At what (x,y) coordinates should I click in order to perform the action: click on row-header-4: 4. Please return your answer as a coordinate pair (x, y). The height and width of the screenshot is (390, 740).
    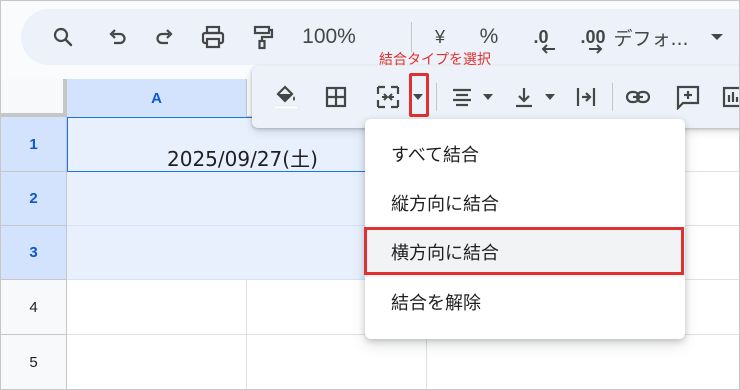
    Looking at the image, I should click on (34, 307).